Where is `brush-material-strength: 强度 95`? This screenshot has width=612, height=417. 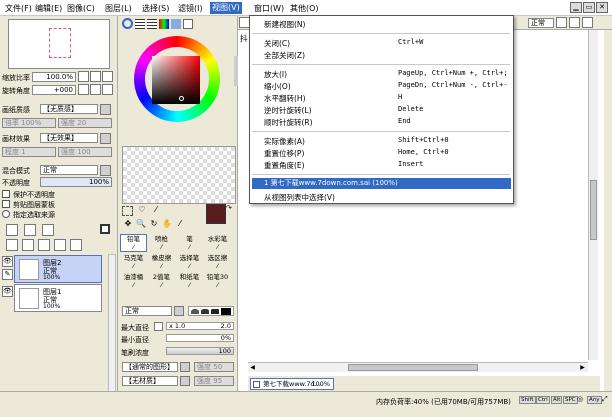 brush-material-strength: 强度 95 is located at coordinates (214, 381).